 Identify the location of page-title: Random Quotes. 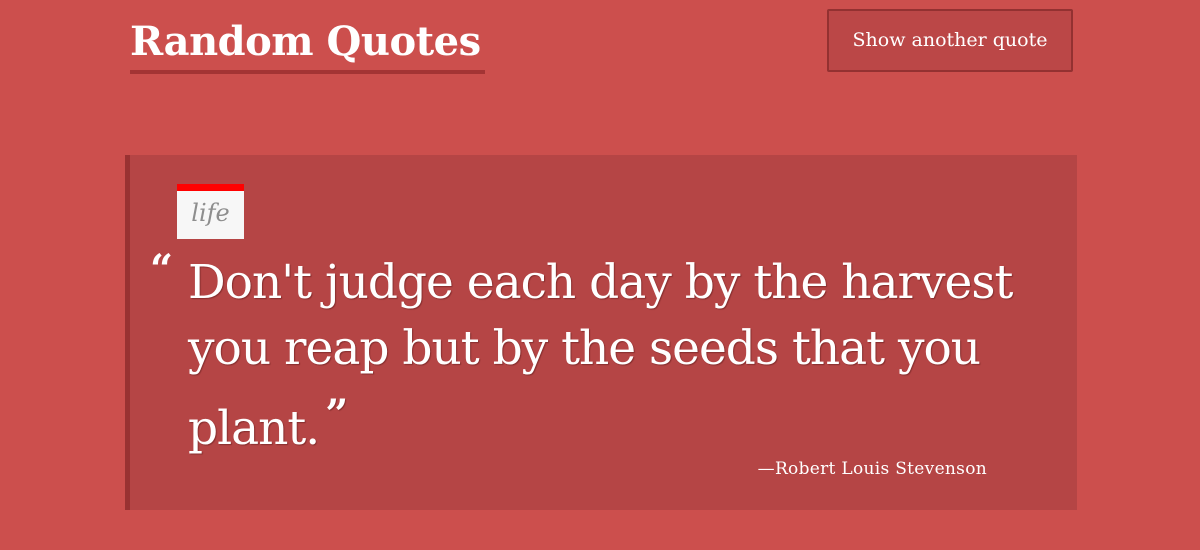
(305, 41).